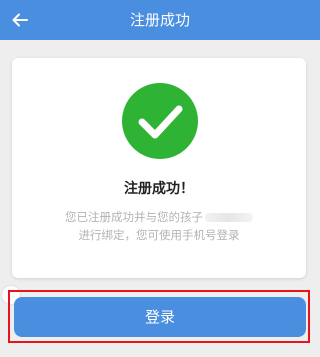  What do you see at coordinates (159, 189) in the screenshot?
I see `success-heading: 注册成功！` at bounding box center [159, 189].